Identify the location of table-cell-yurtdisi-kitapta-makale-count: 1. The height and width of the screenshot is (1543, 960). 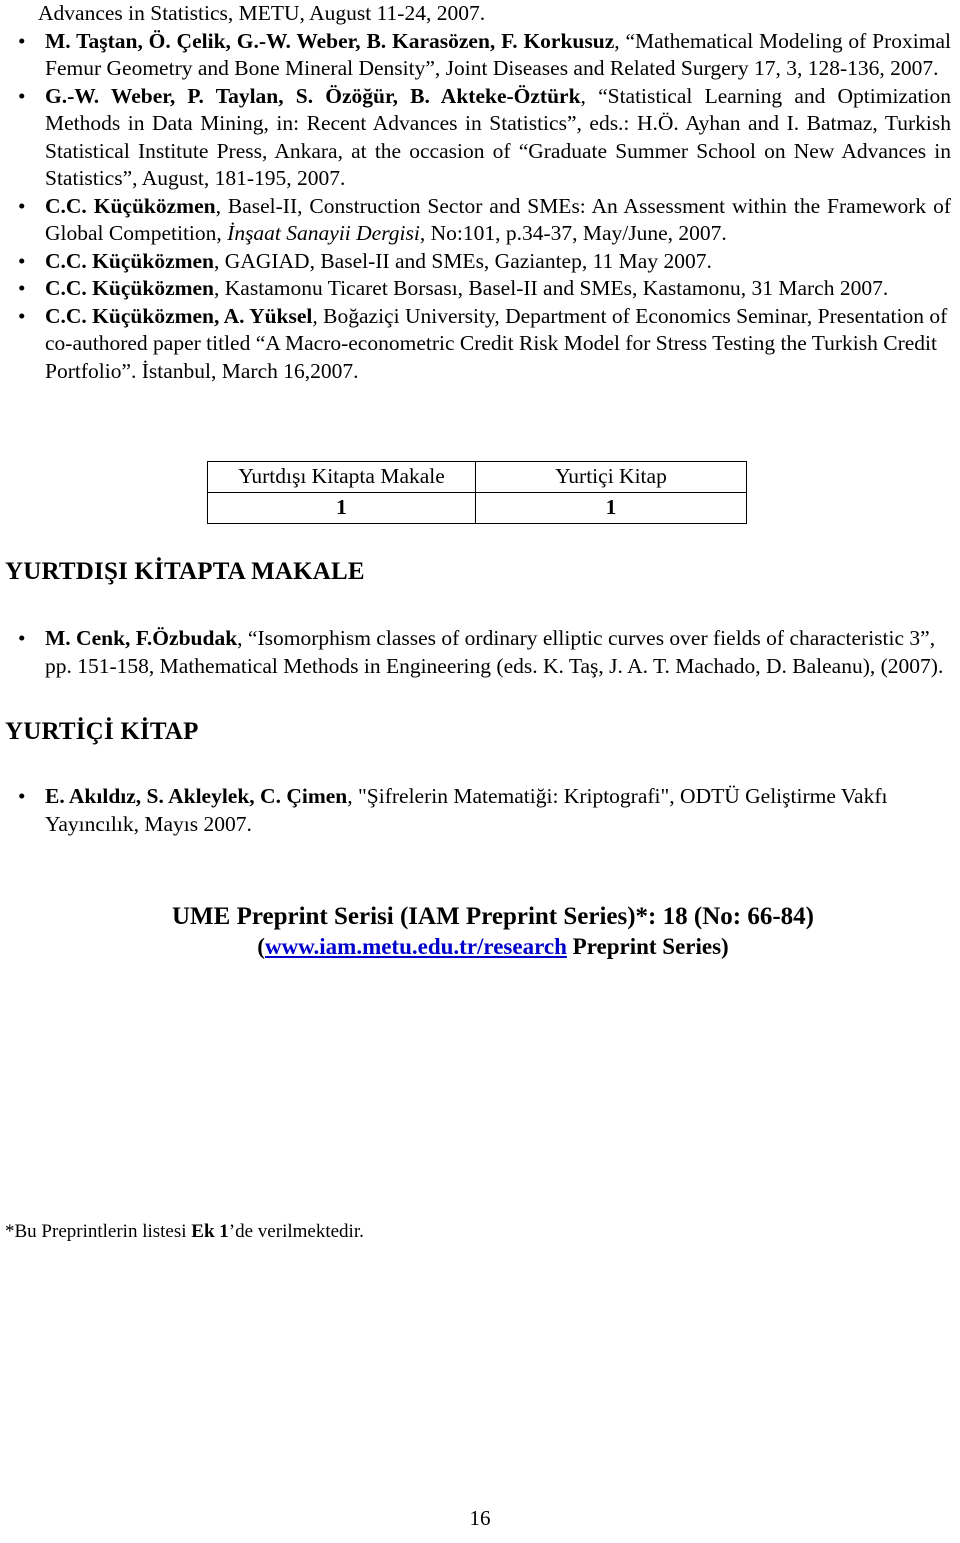
(341, 508).